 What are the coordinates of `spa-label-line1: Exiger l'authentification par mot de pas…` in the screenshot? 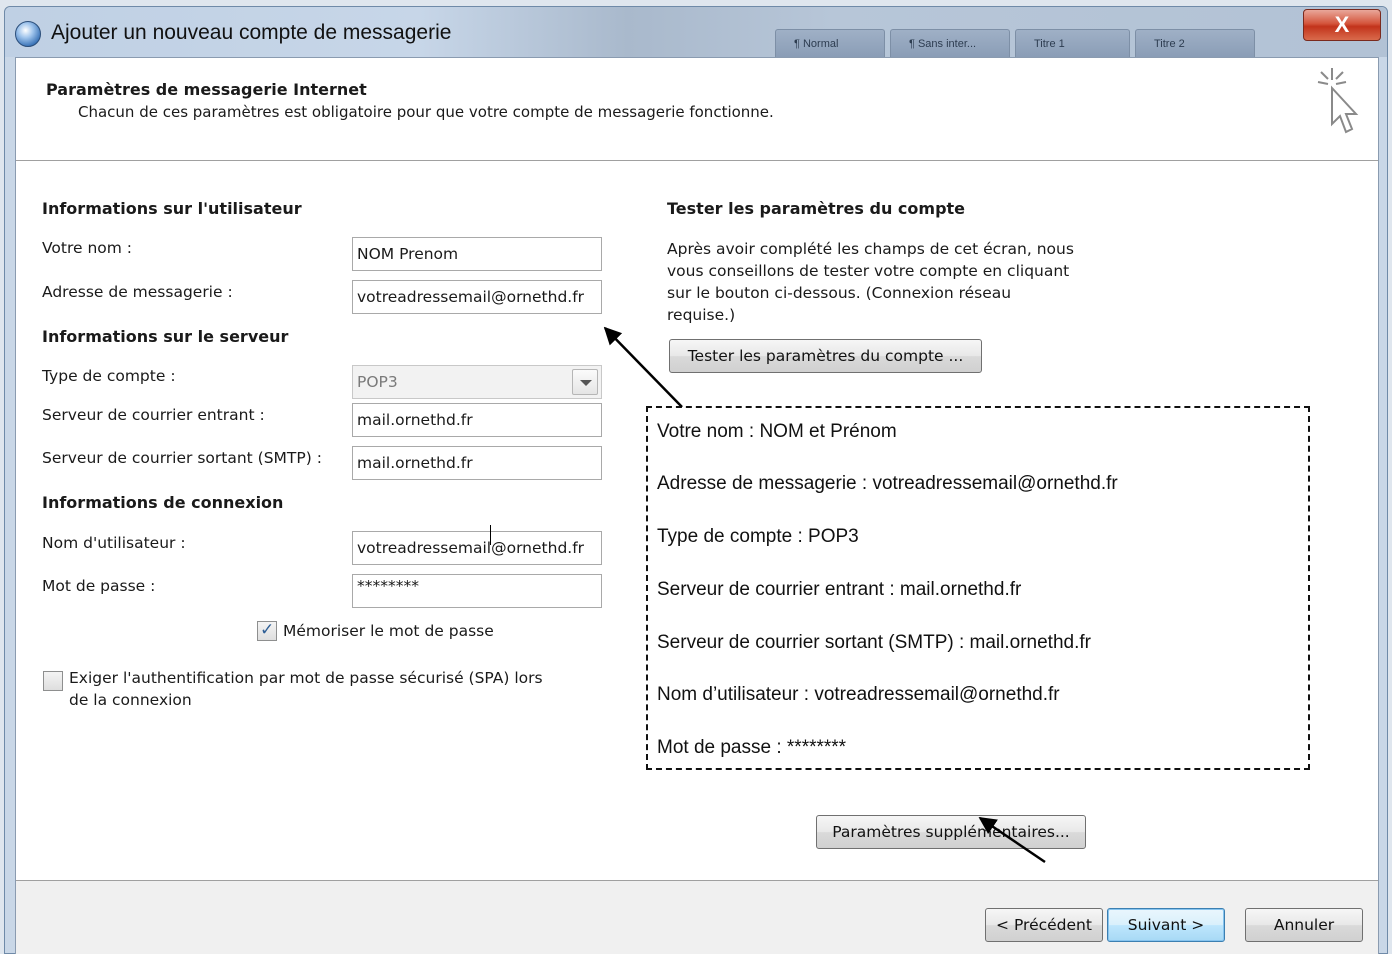 It's located at (306, 678).